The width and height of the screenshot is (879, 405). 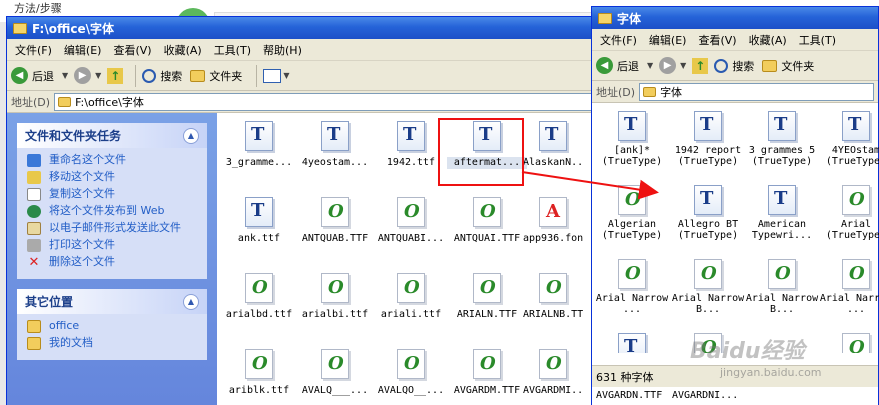 What do you see at coordinates (771, 372) in the screenshot?
I see `watermark-url: jingyan.baidu.com` at bounding box center [771, 372].